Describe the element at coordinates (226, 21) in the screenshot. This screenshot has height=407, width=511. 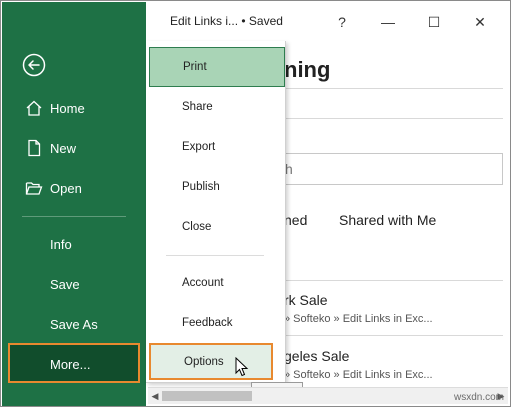
I see `document-title: Edit Links i... • Saved` at that location.